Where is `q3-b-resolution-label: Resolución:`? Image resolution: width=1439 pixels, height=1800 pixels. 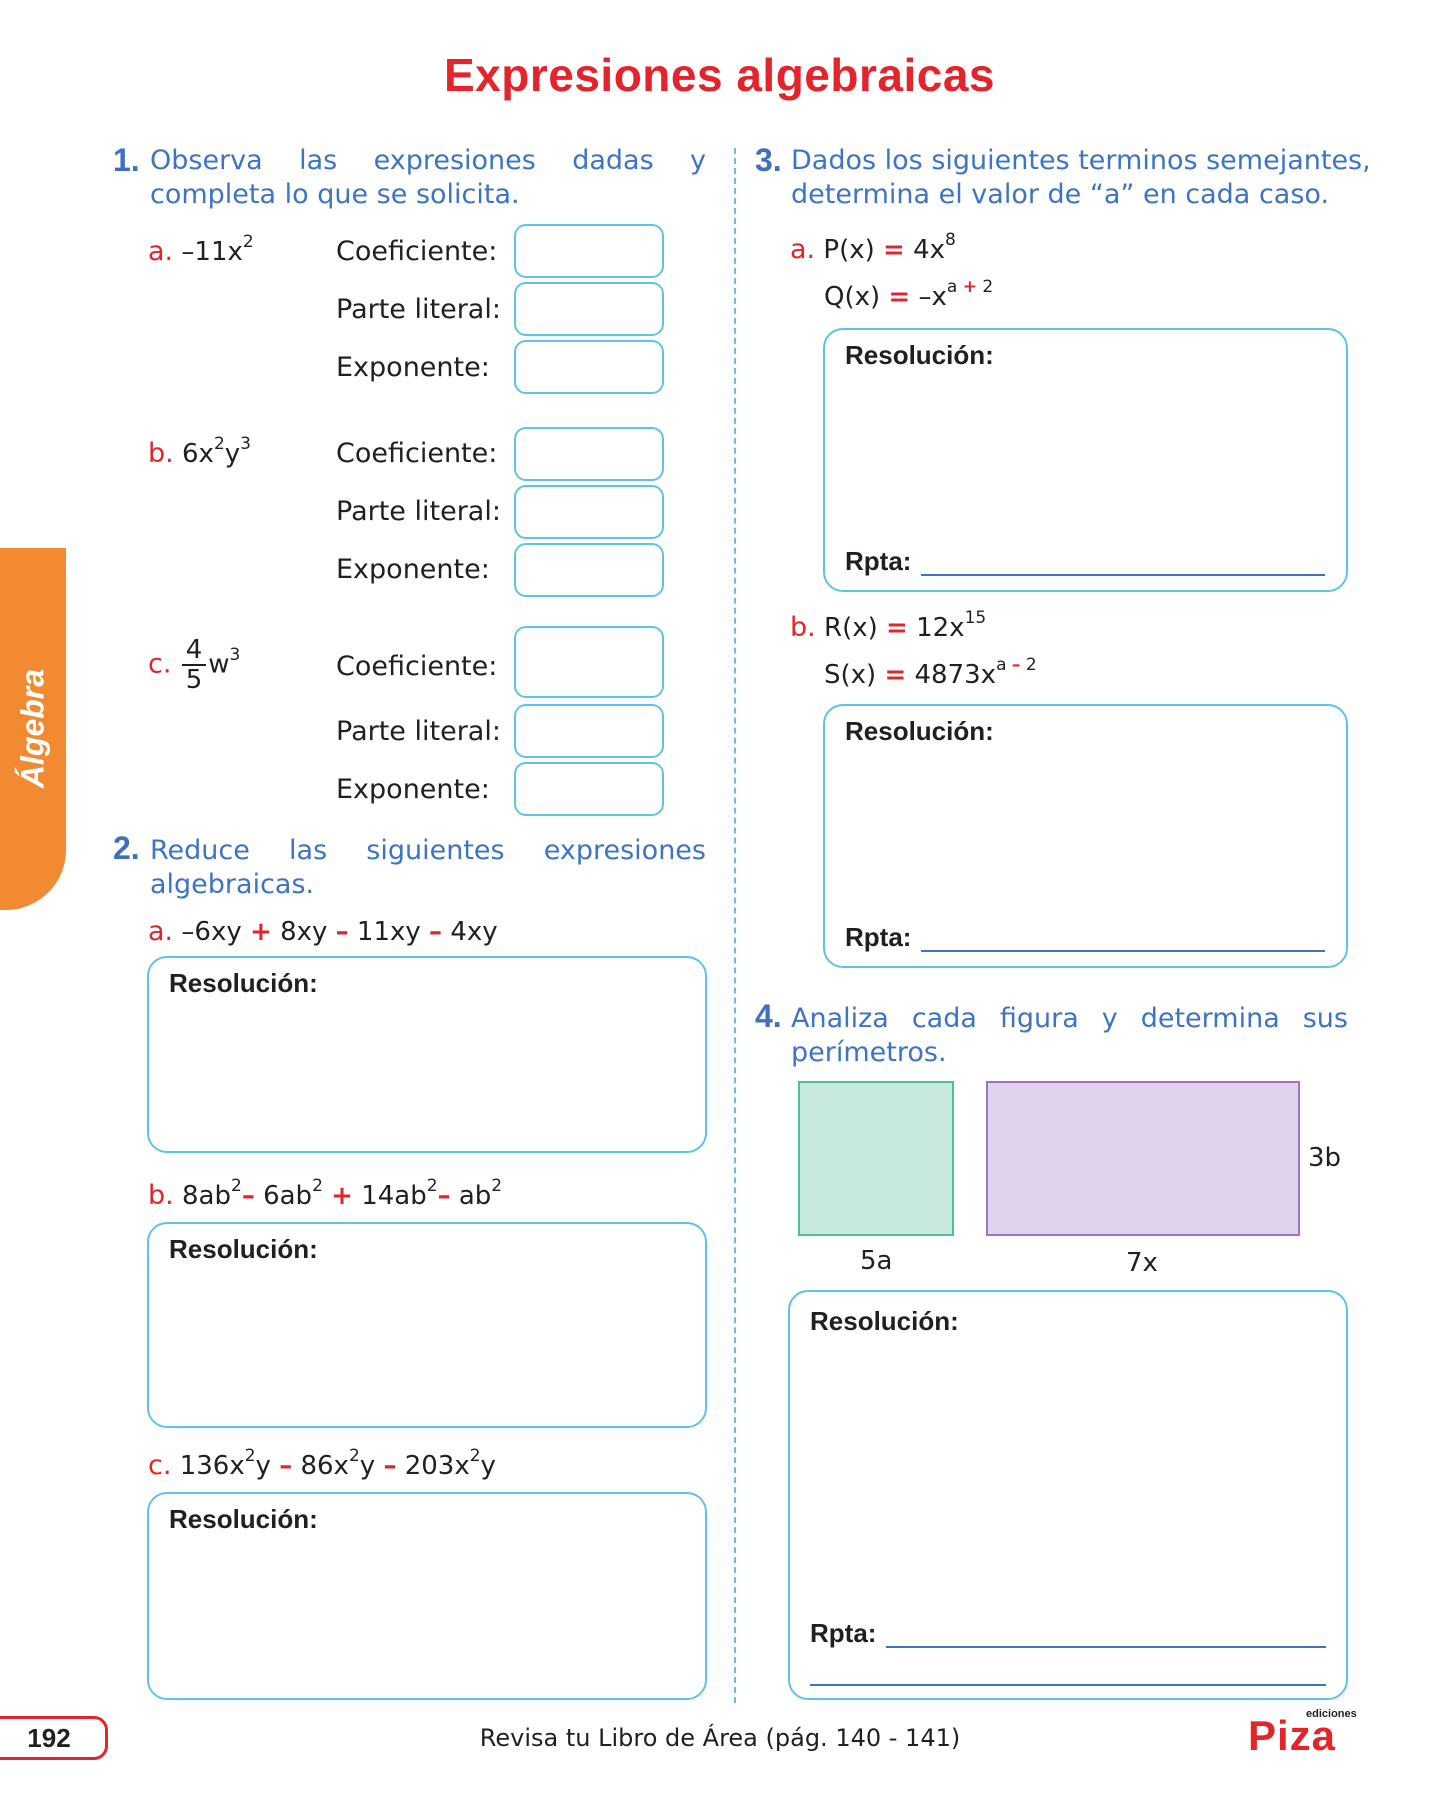 q3-b-resolution-label: Resolución: is located at coordinates (919, 731).